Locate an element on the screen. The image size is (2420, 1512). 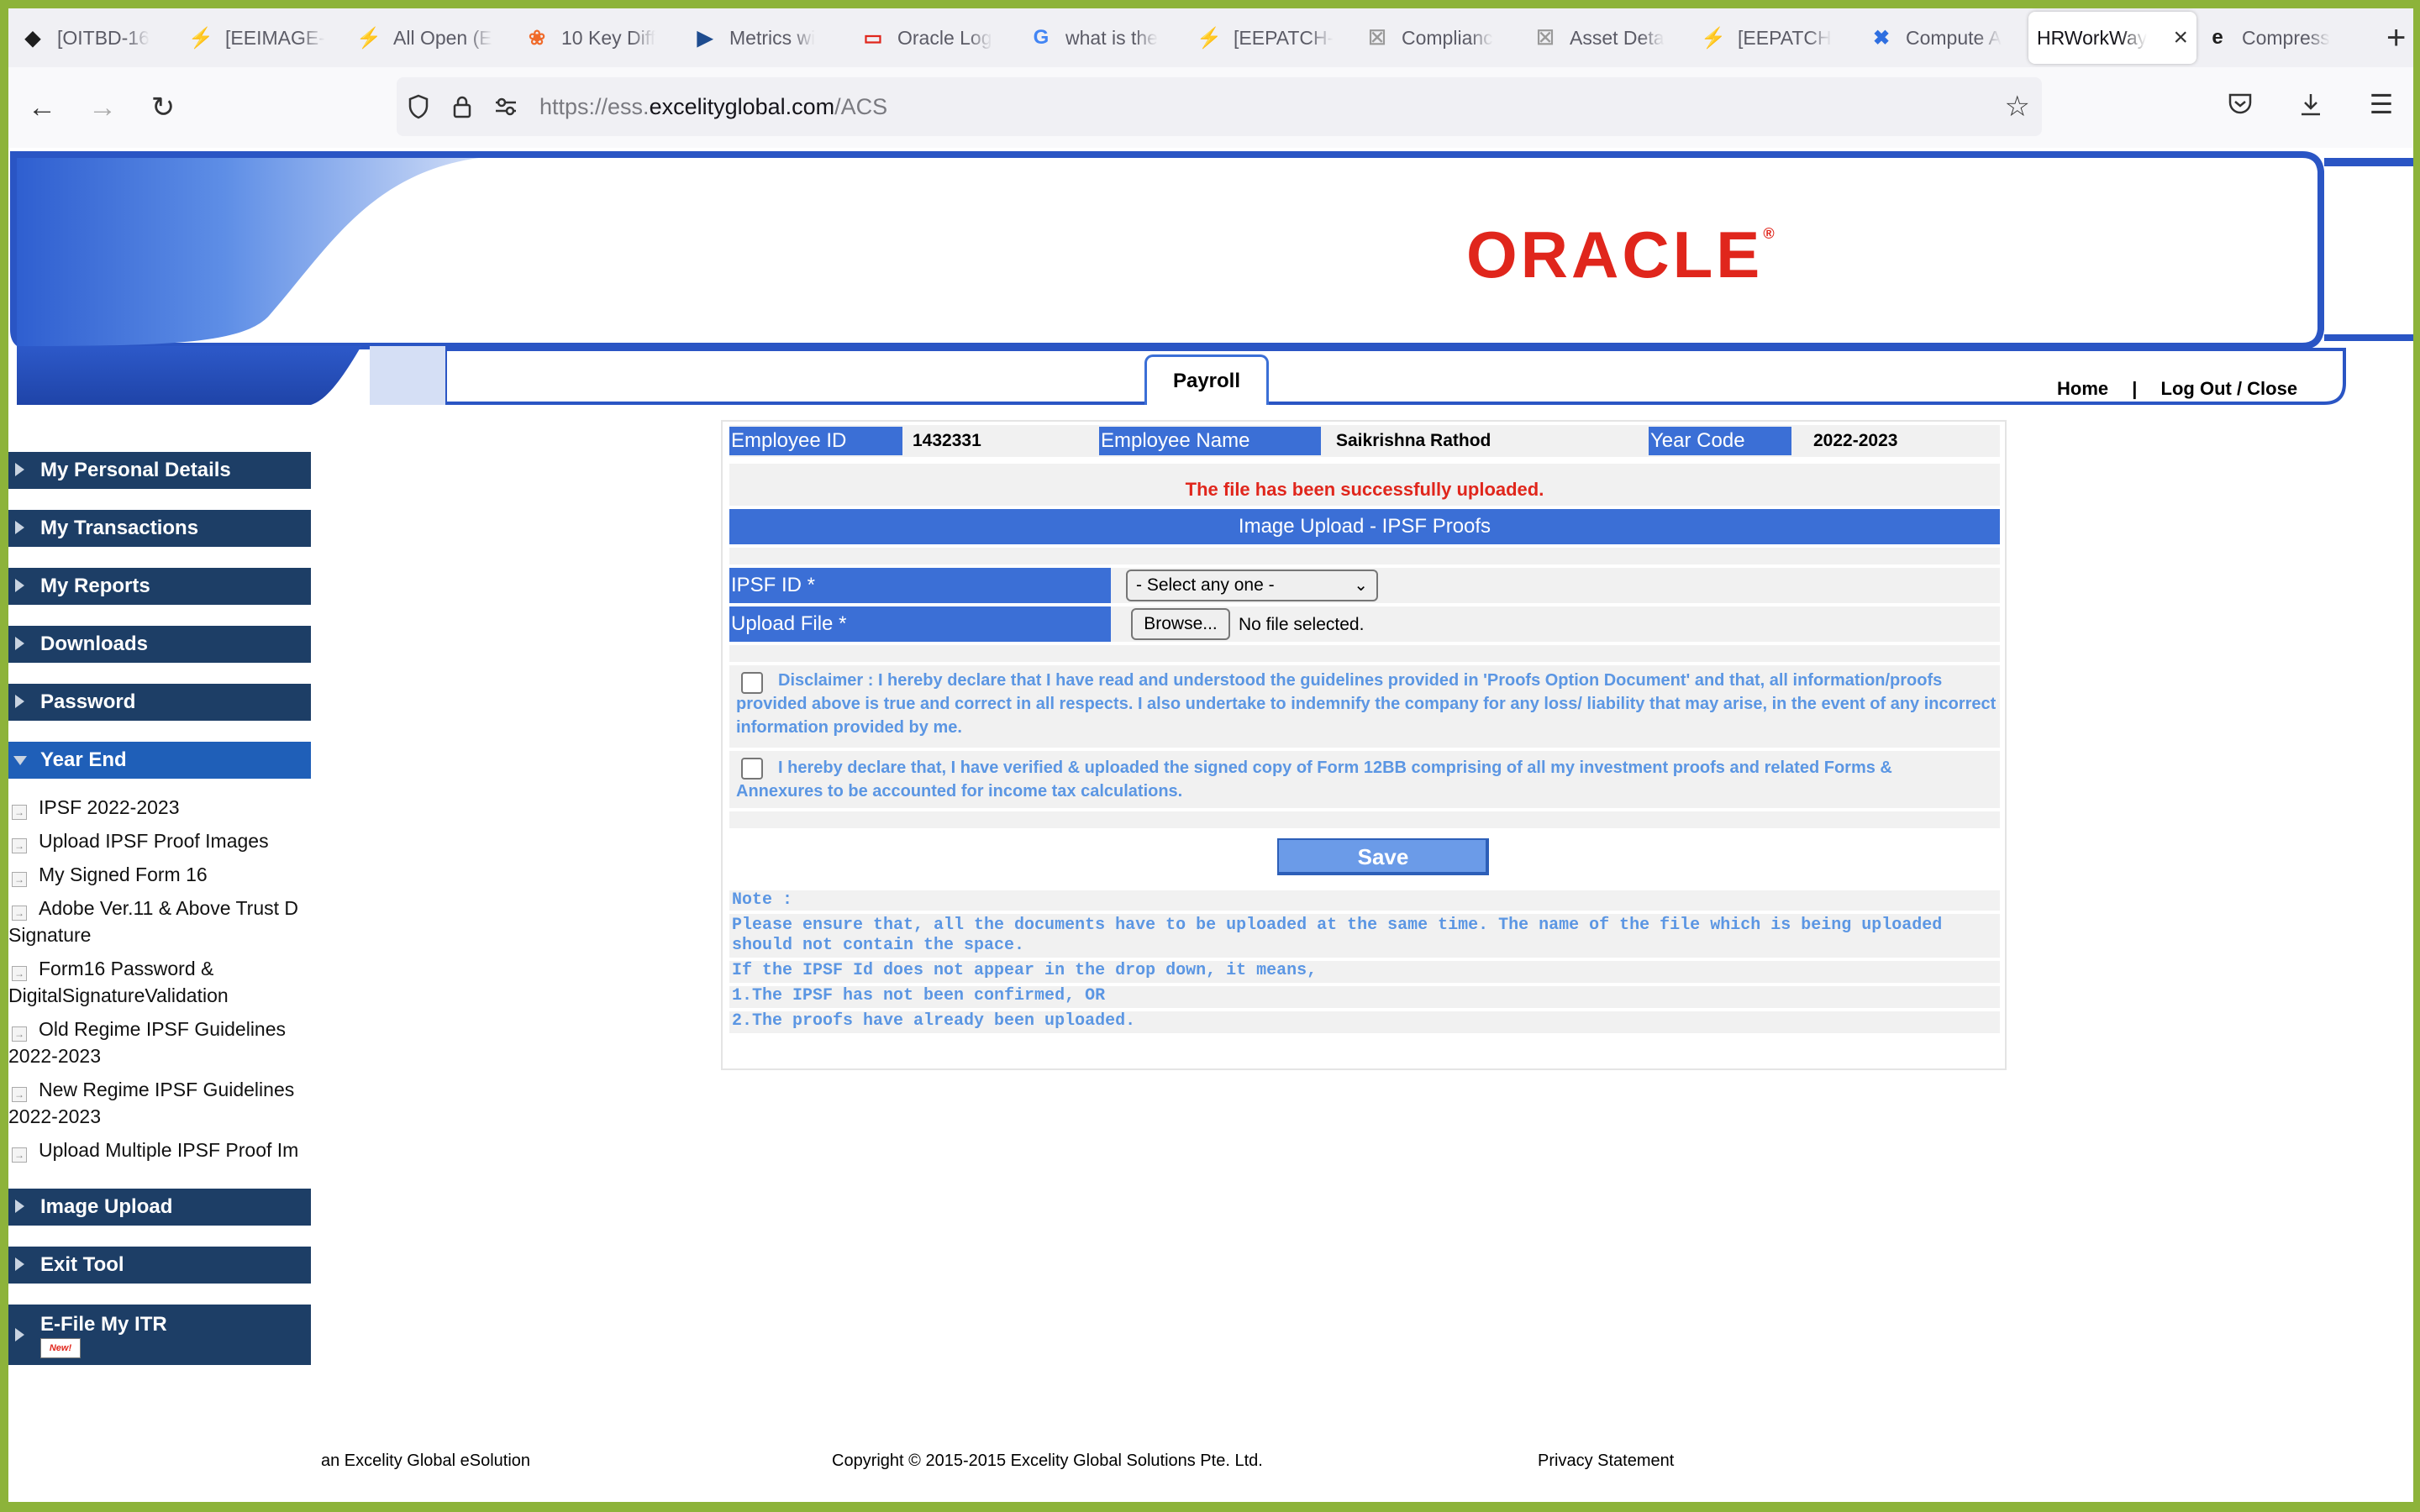
footer-tagline: an Excelity Global eSolution is located at coordinates (426, 1461).